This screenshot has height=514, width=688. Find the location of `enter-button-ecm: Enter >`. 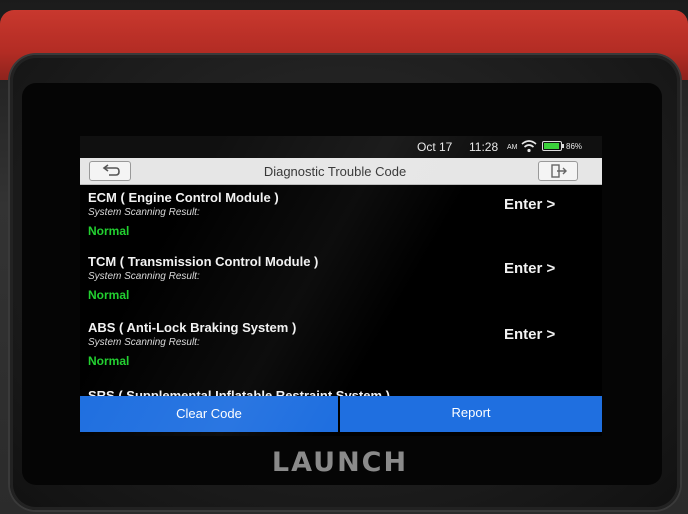

enter-button-ecm: Enter > is located at coordinates (529, 204).